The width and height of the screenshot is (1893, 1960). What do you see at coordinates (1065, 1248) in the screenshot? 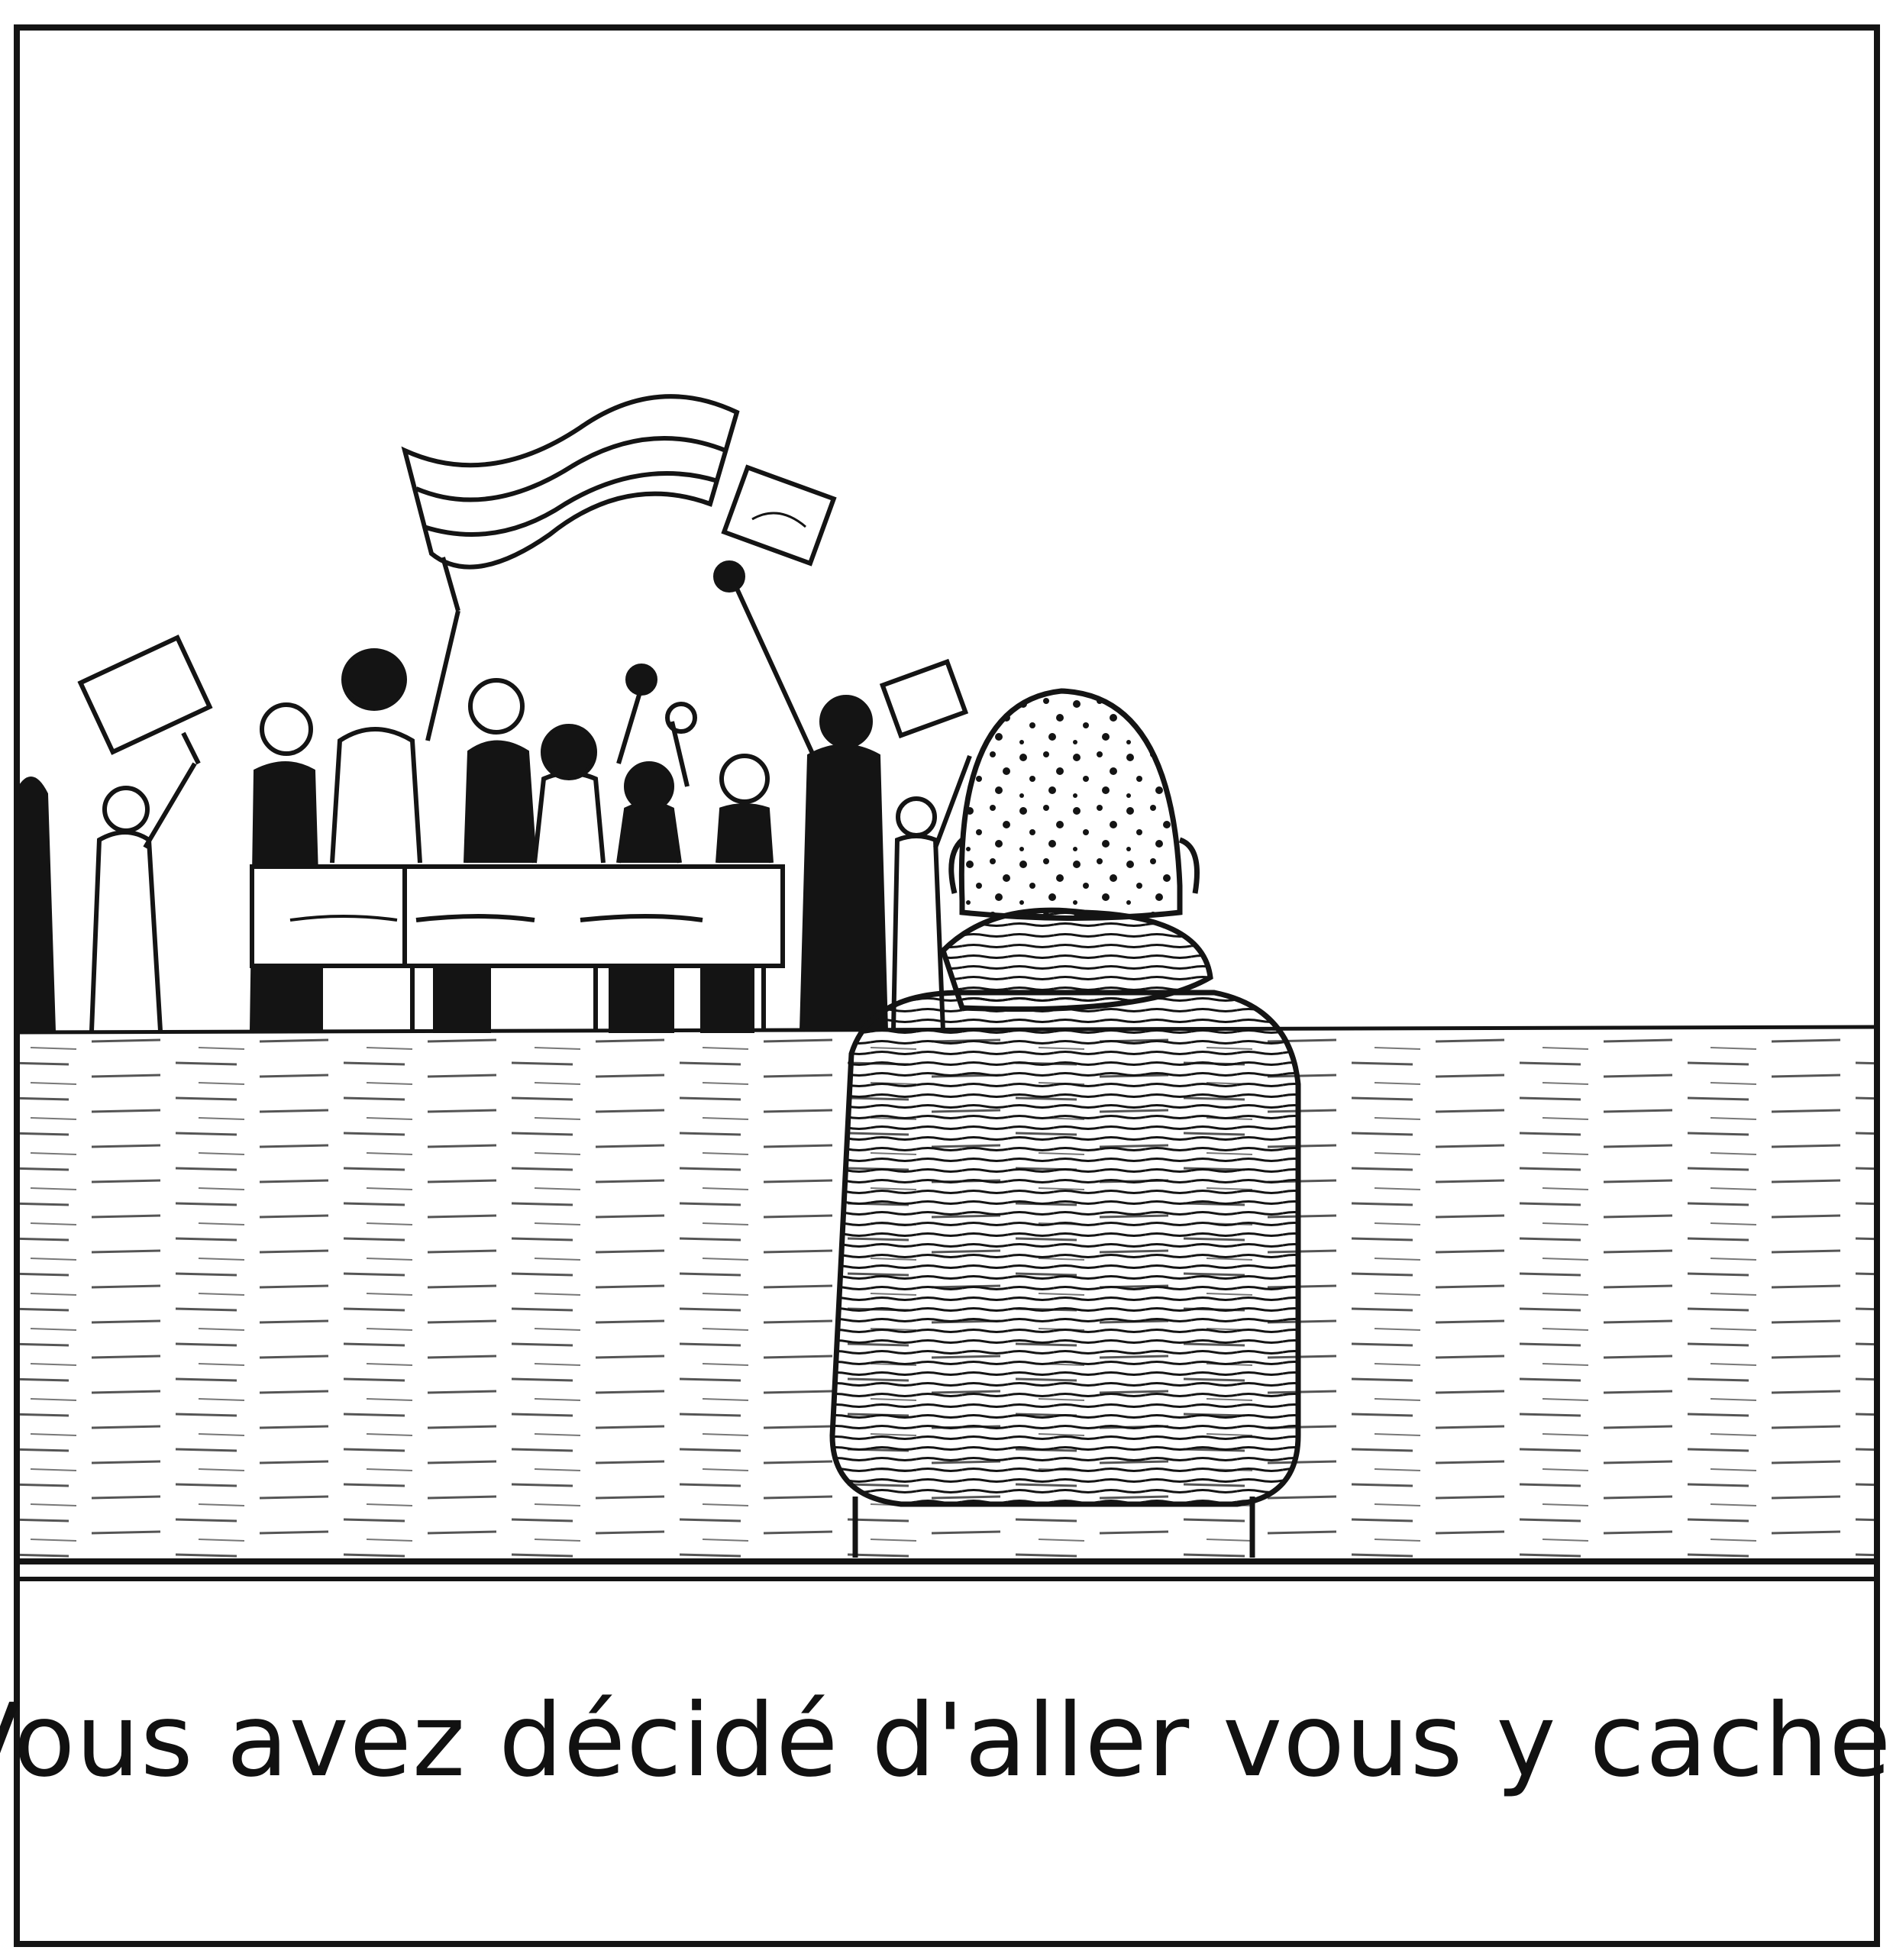
I see `person-body` at bounding box center [1065, 1248].